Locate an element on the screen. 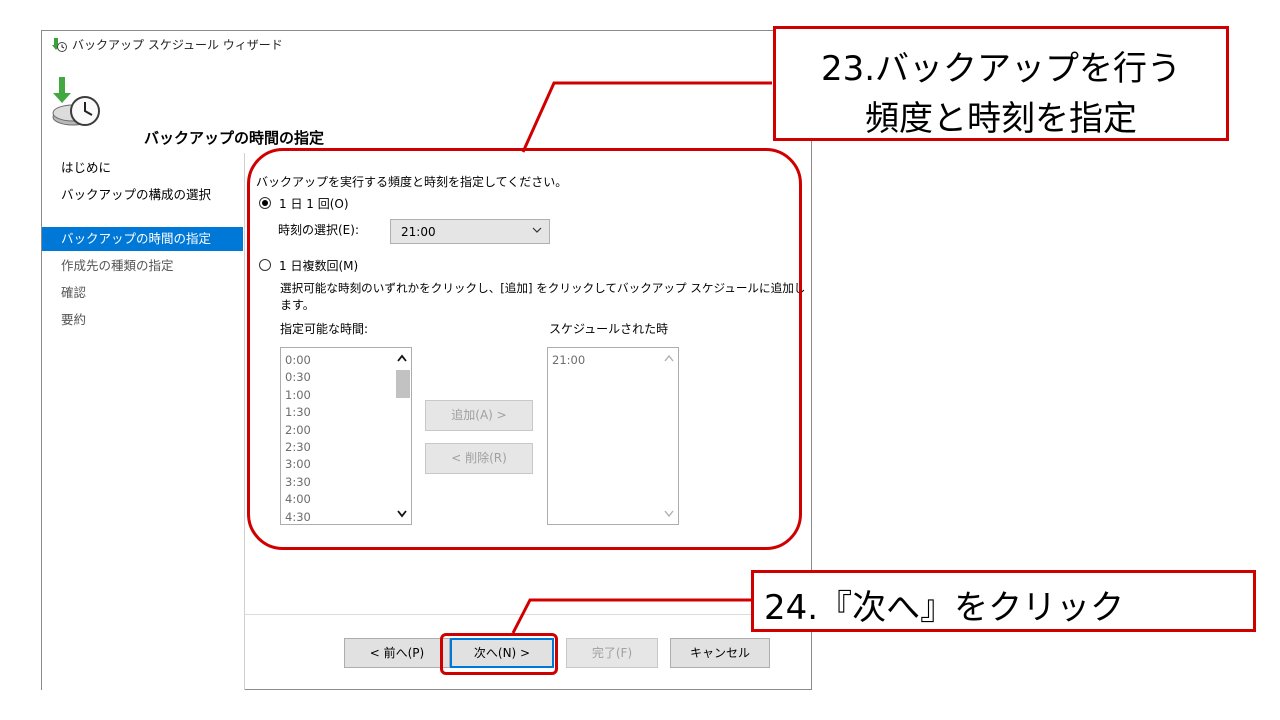  callout-24-connector is located at coordinates (632, 616).